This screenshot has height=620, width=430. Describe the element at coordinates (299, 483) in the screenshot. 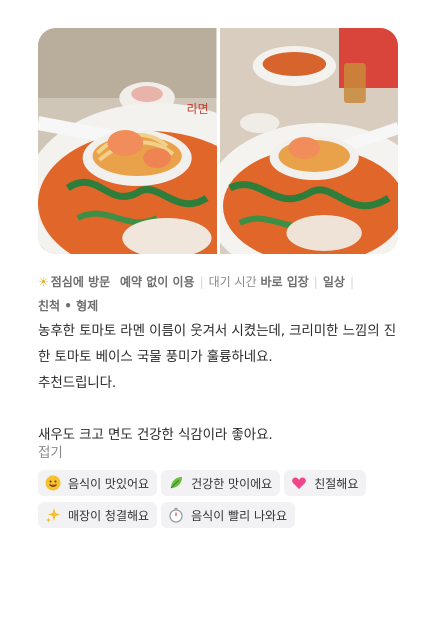

I see `heart-icon` at that location.